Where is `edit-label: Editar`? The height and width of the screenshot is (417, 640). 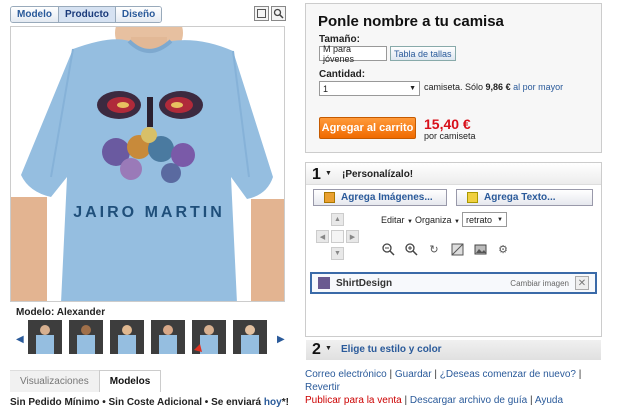
edit-label: Editar is located at coordinates (393, 220).